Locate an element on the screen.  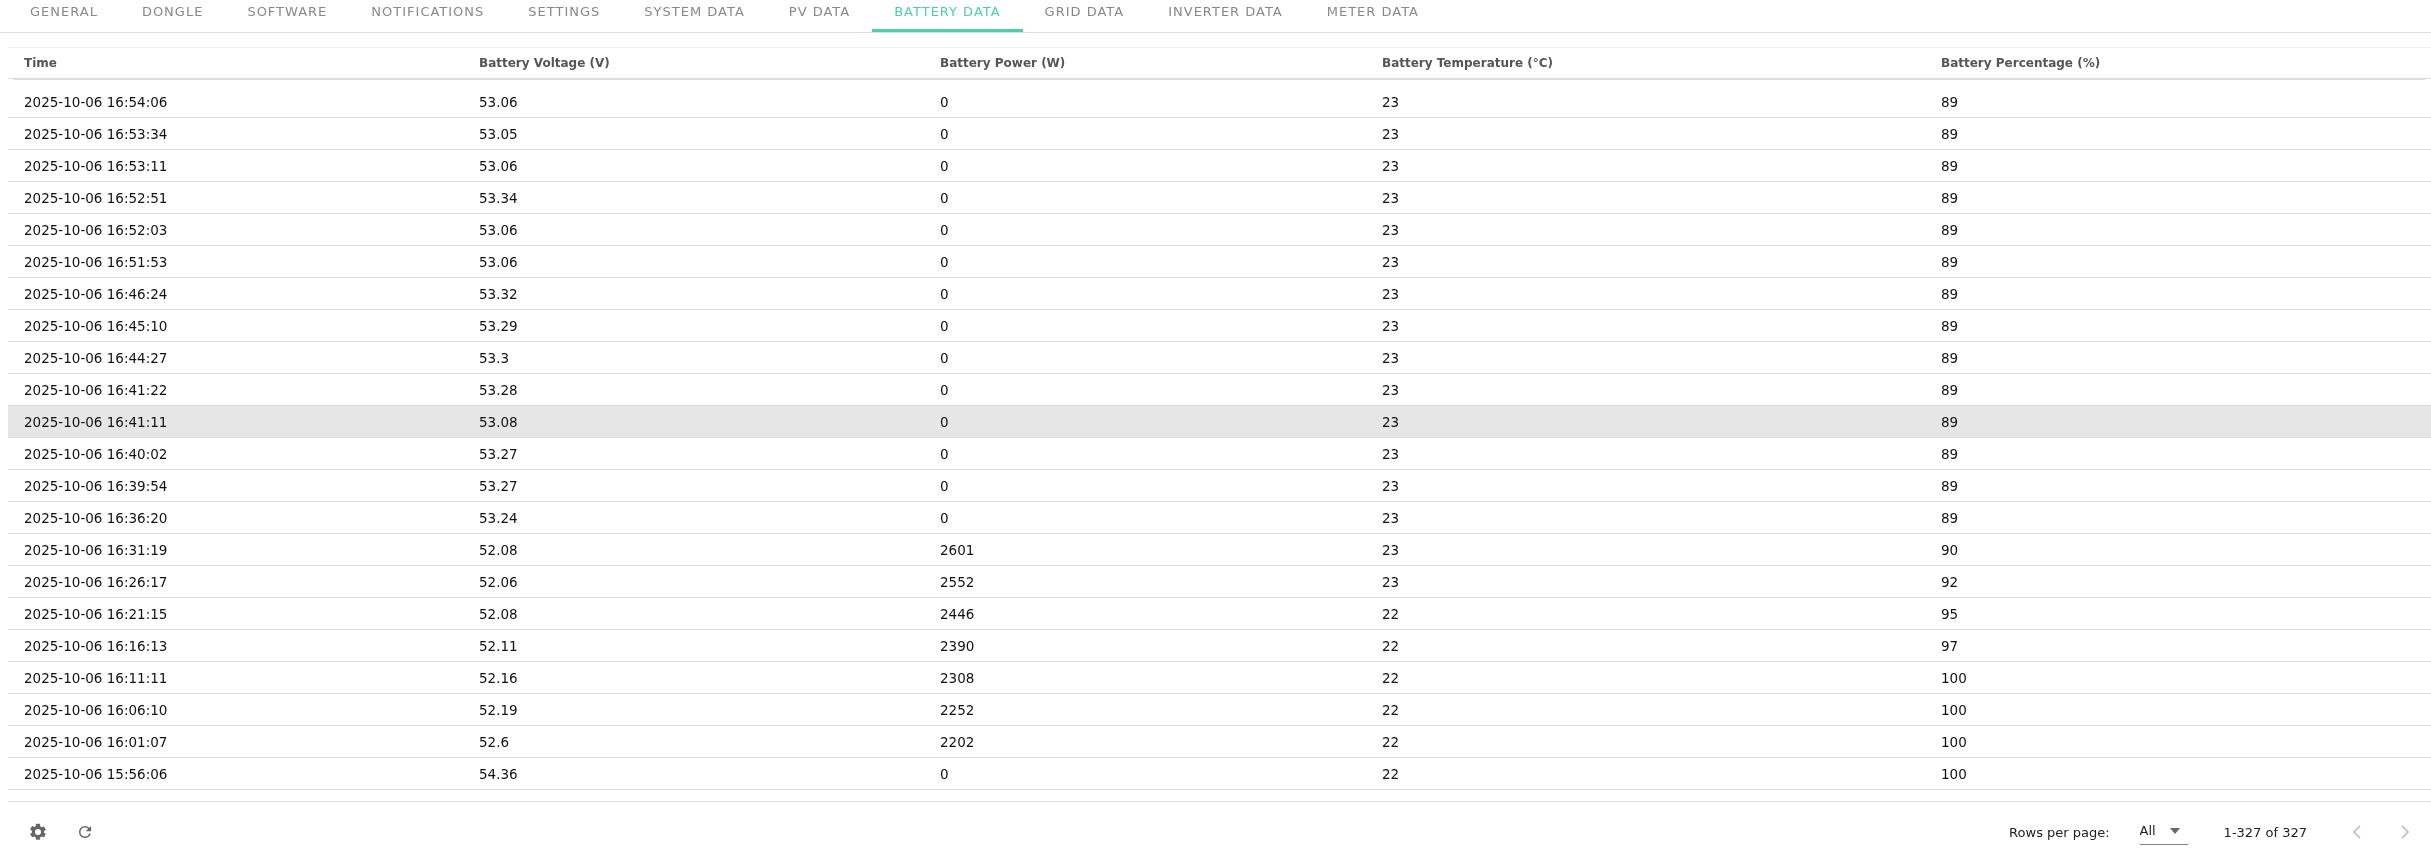
tab: NOTIFICATIONS is located at coordinates (428, 16).